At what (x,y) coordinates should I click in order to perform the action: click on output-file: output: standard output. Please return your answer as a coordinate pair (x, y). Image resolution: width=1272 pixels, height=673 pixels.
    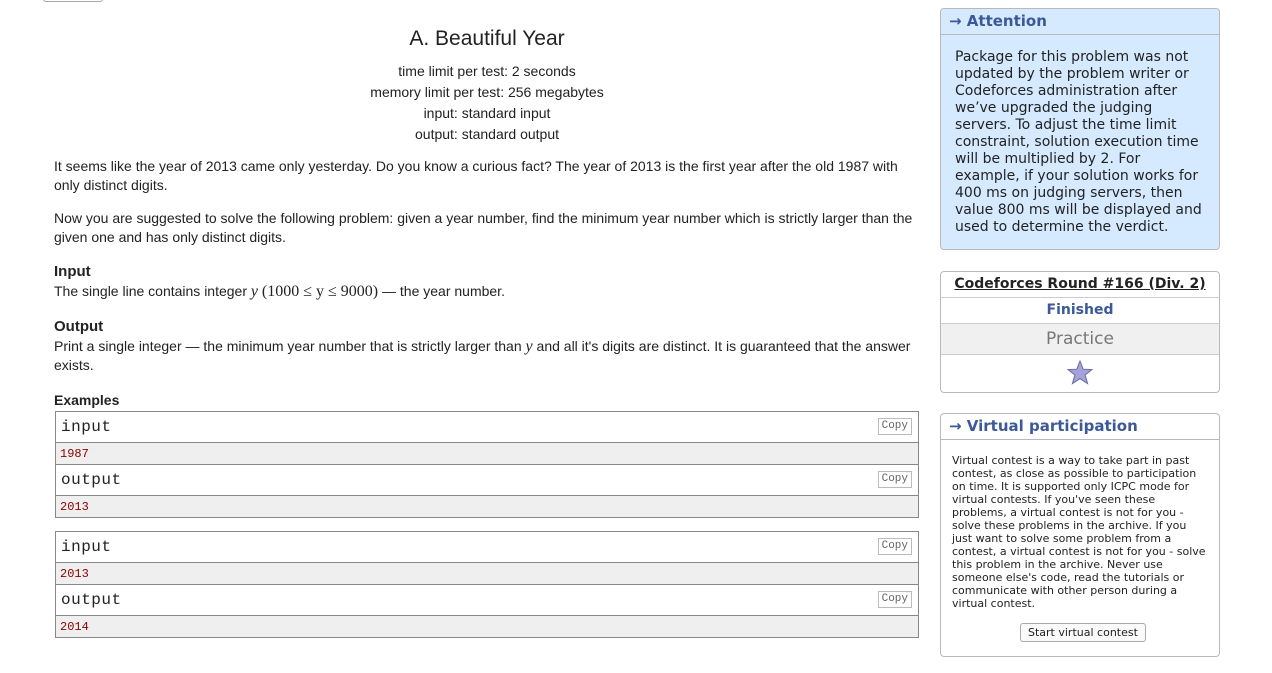
    Looking at the image, I should click on (487, 134).